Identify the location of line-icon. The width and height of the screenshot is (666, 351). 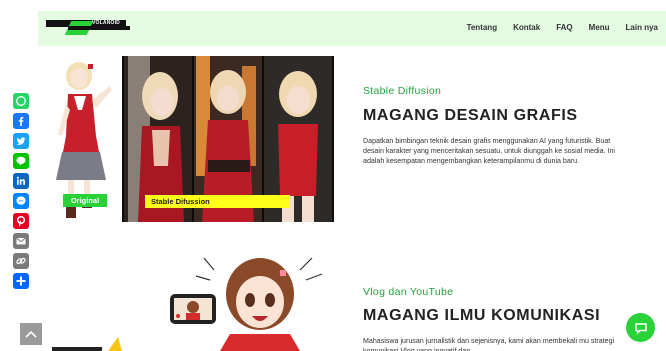
(21, 161).